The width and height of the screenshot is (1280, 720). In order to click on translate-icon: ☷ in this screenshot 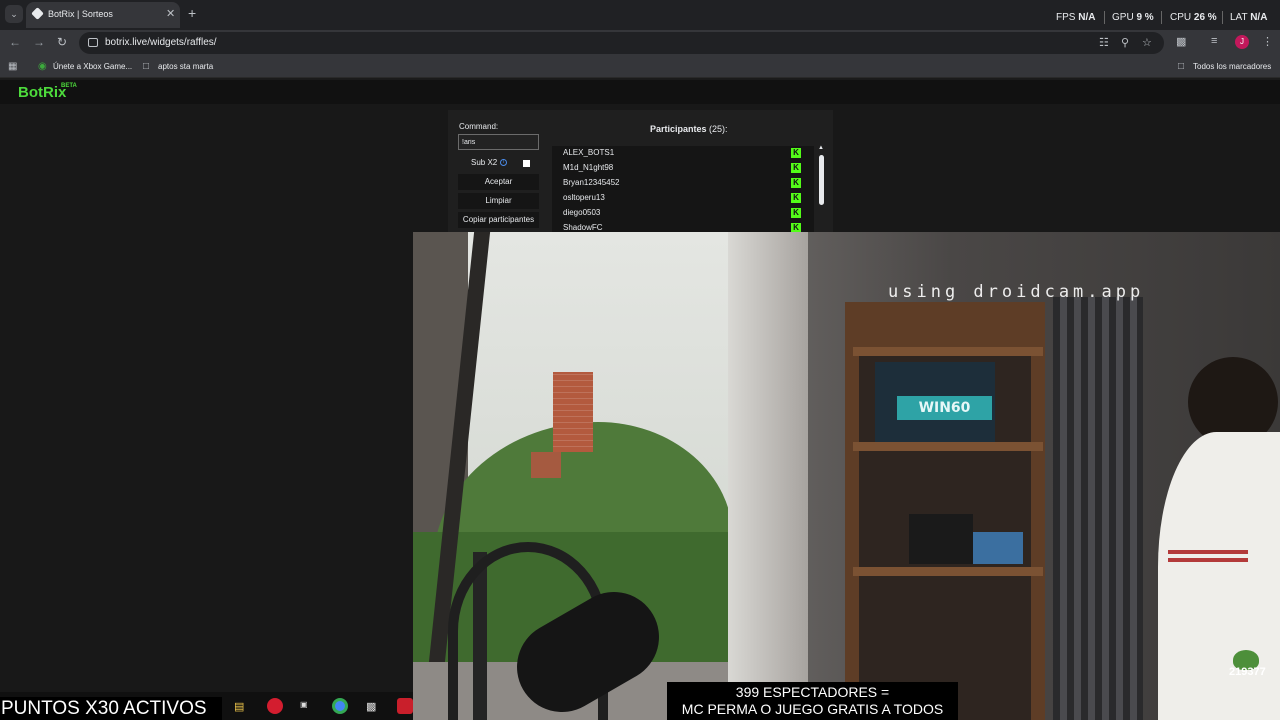, I will do `click(1104, 42)`.